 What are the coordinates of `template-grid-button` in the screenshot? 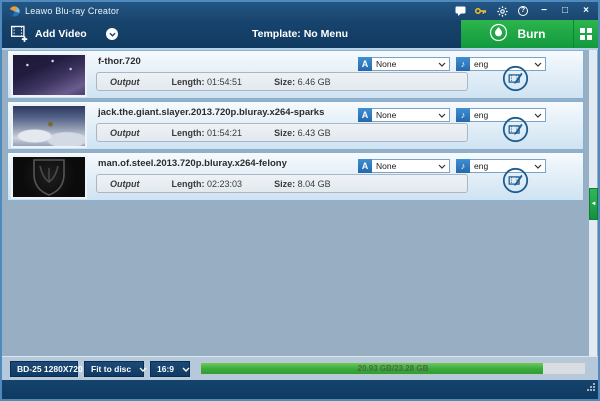 It's located at (585, 34).